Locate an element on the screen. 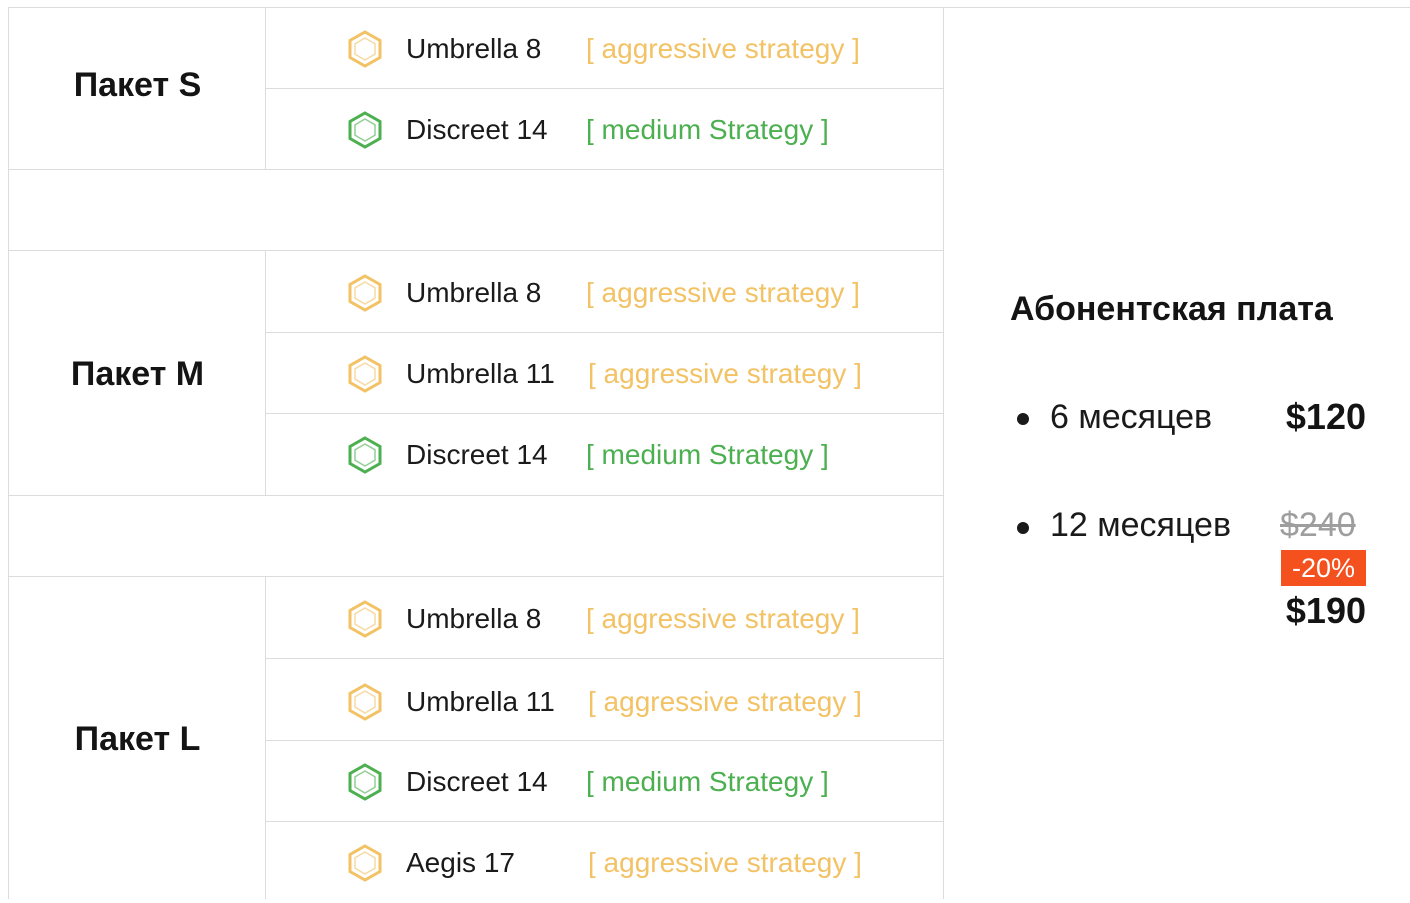 The width and height of the screenshot is (1410, 903). plan-period: 12 месяцев is located at coordinates (1141, 525).